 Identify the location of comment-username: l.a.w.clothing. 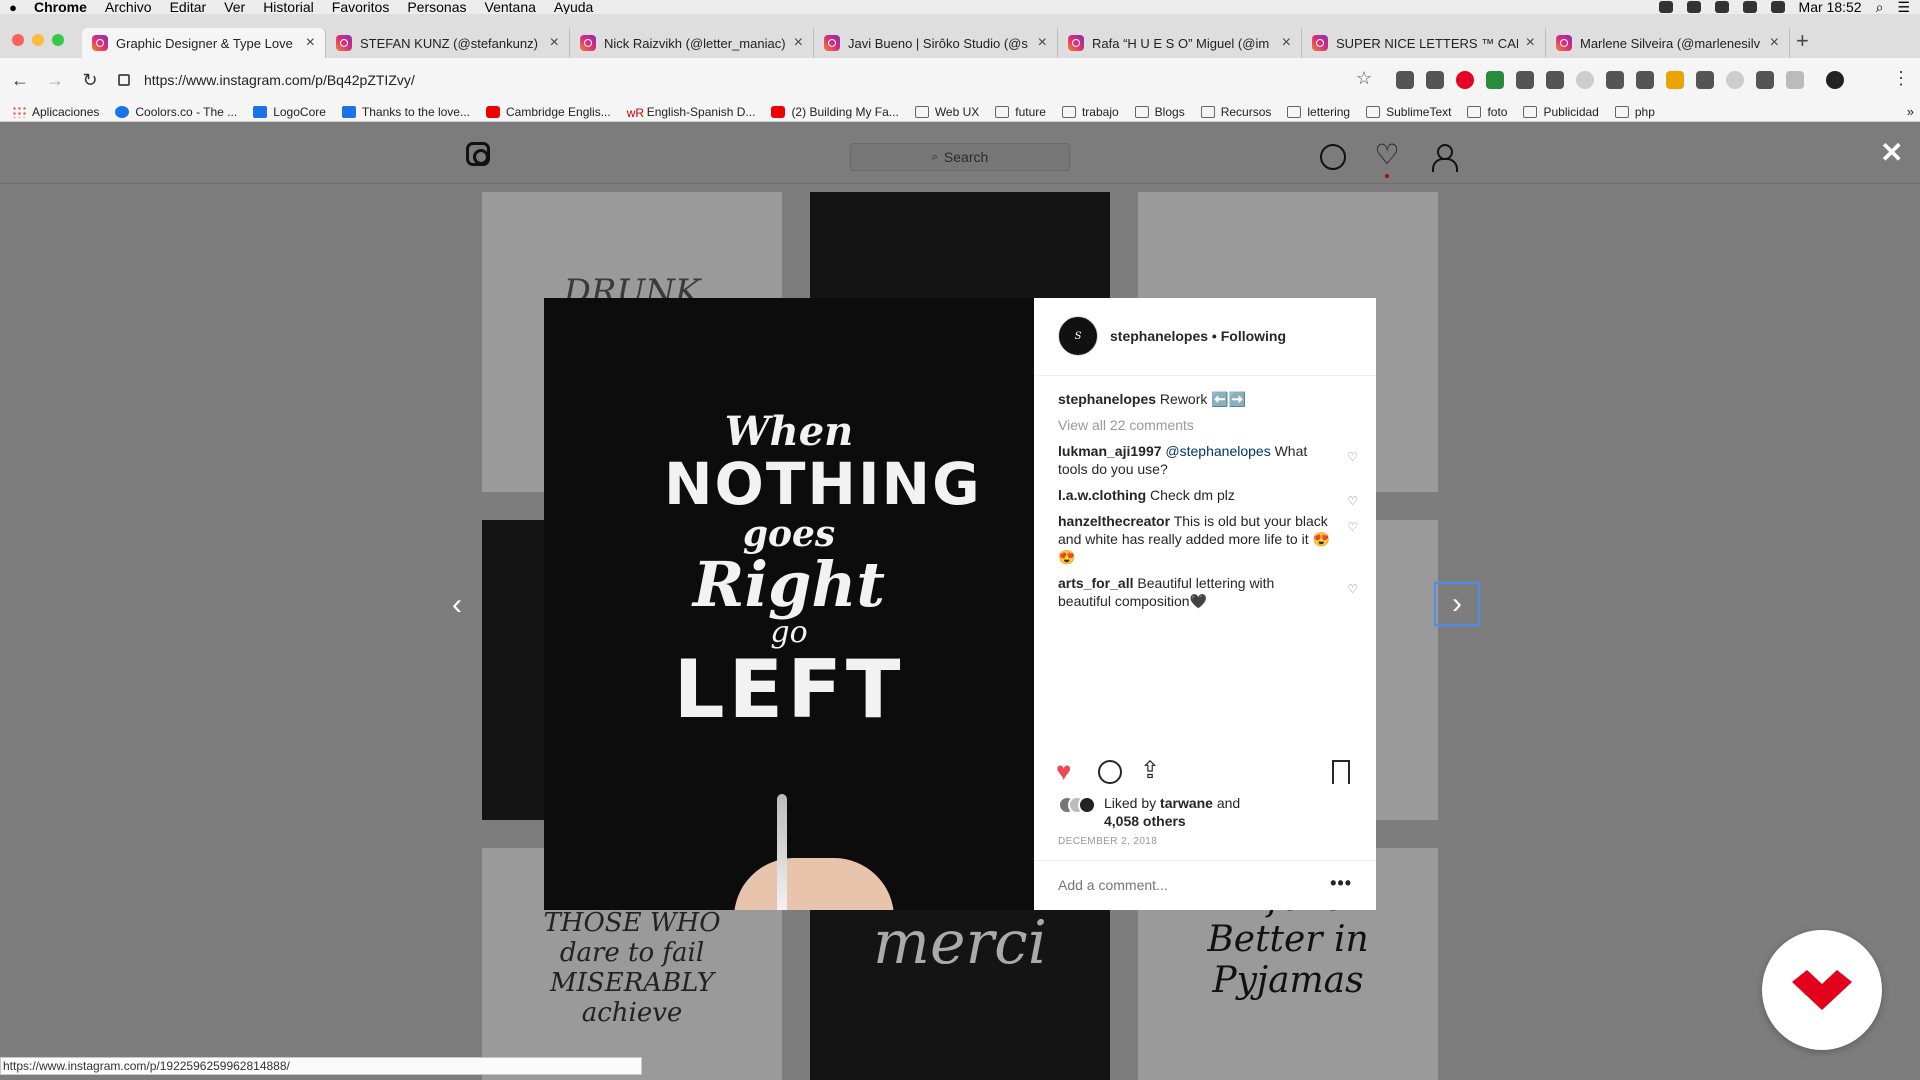
(1102, 495).